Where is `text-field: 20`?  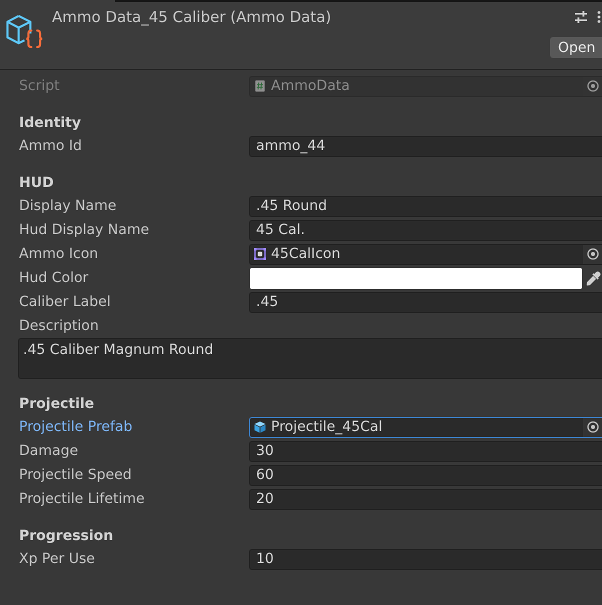 text-field: 20 is located at coordinates (425, 499).